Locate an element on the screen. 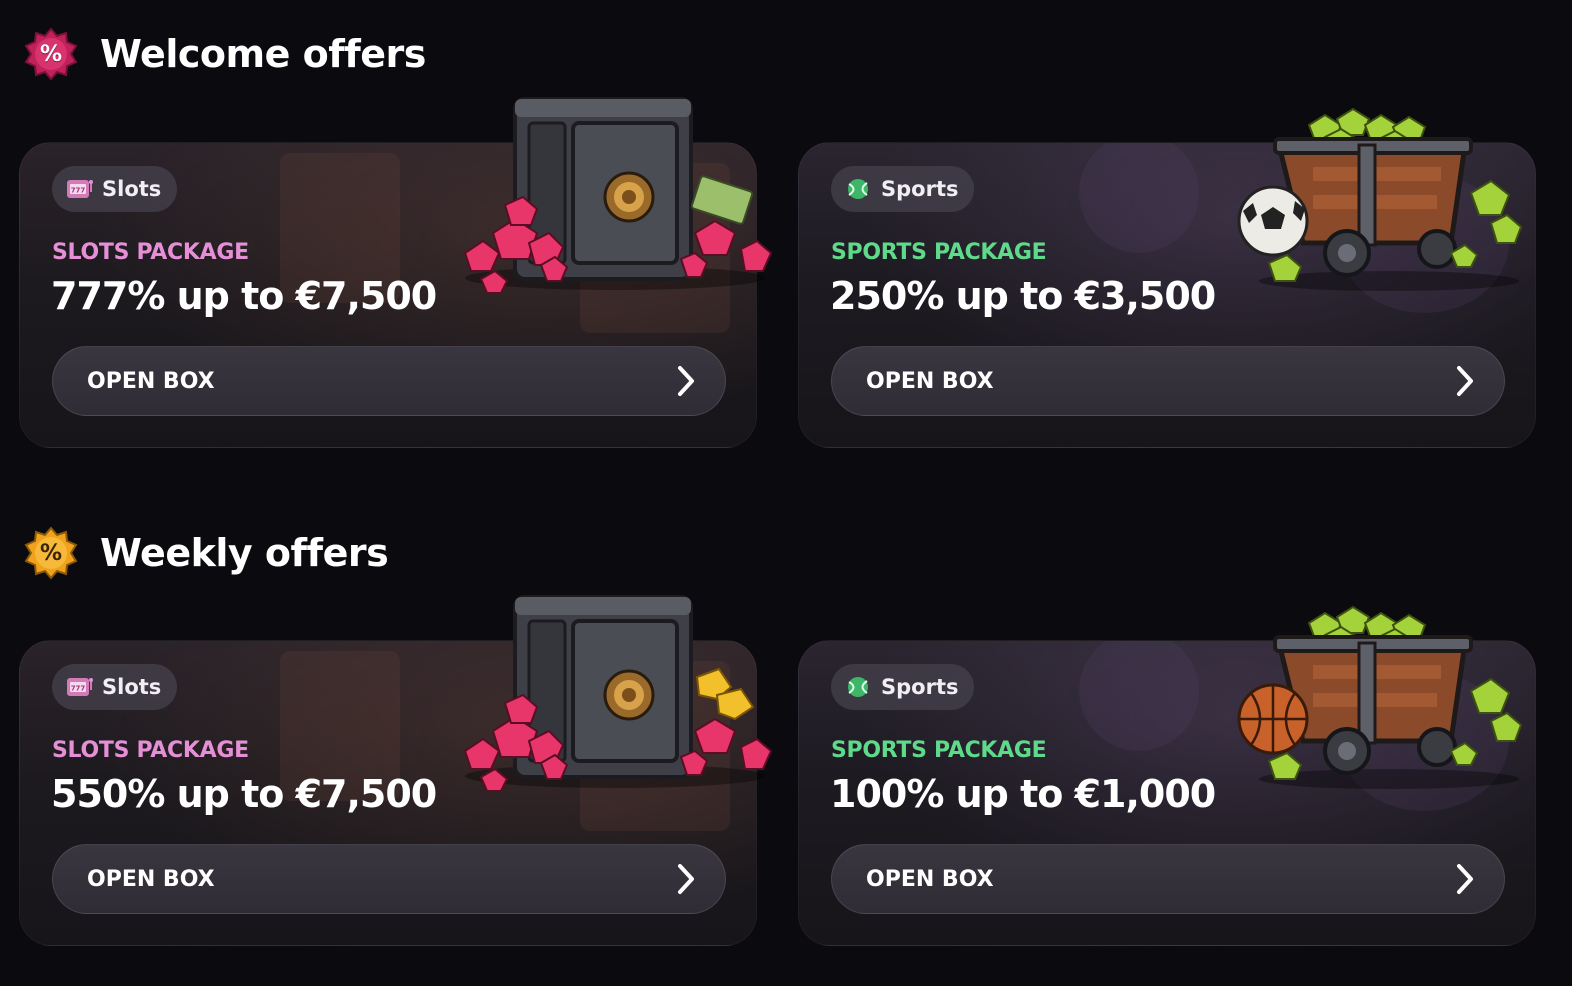  offer-amount: 777% up to €7,500 is located at coordinates (244, 296).